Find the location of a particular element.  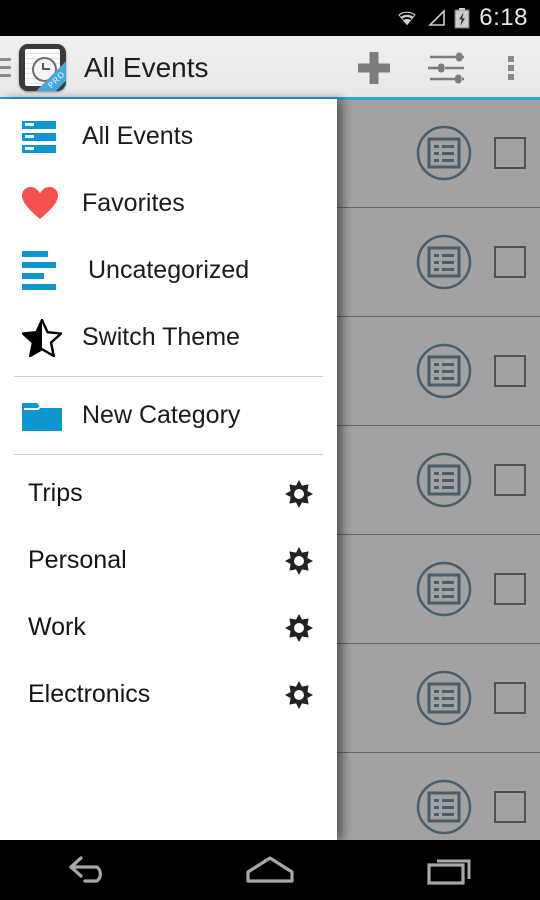

sidebar-item-all-events: All Events is located at coordinates (168, 136).